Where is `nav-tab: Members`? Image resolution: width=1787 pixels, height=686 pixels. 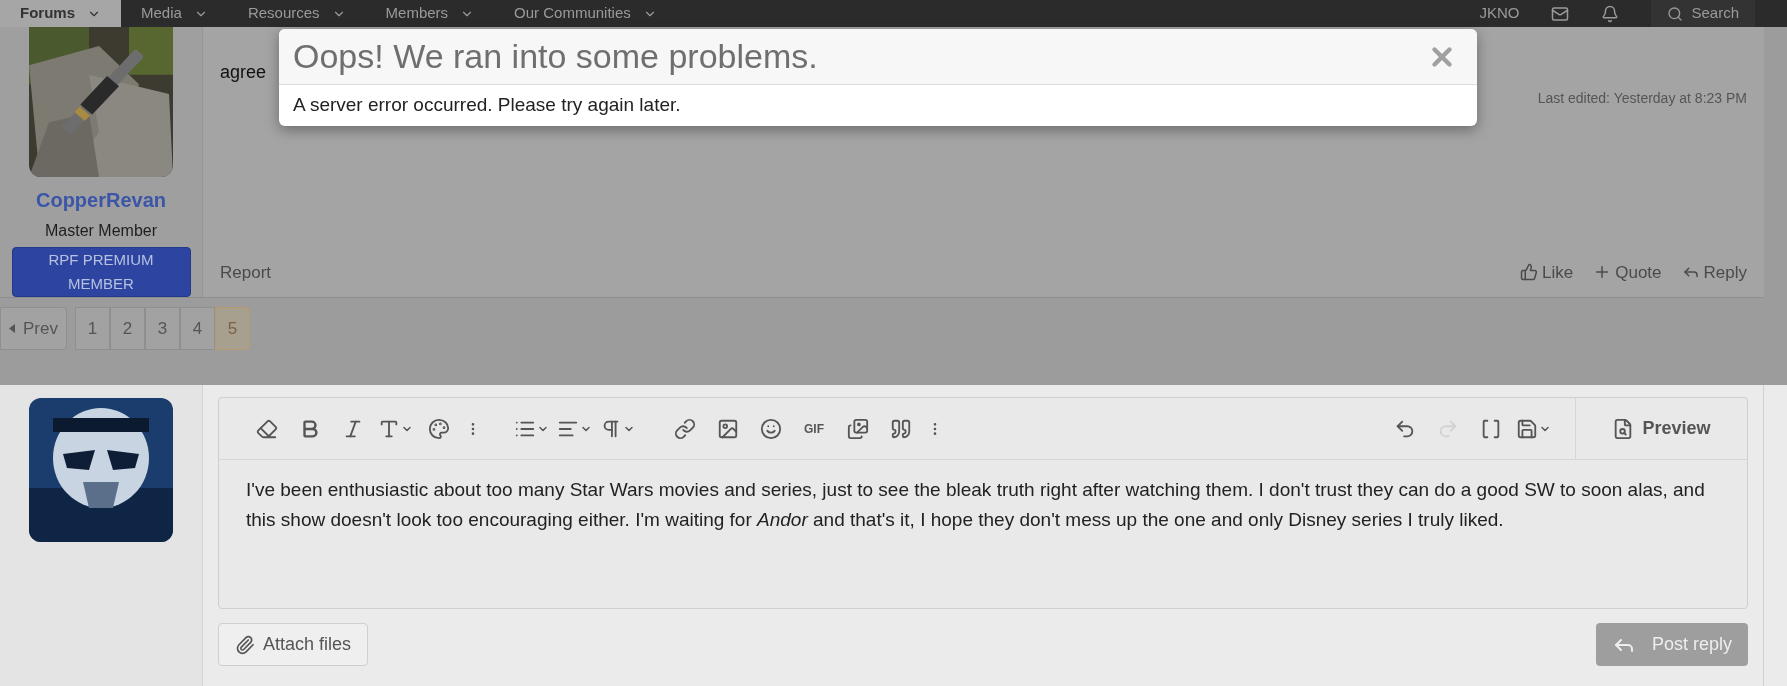
nav-tab: Members is located at coordinates (430, 13).